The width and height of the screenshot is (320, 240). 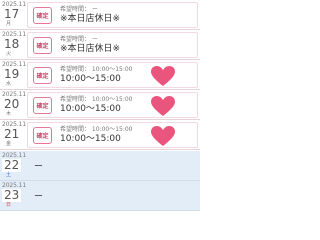 What do you see at coordinates (9, 144) in the screenshot?
I see `weekday: 金` at bounding box center [9, 144].